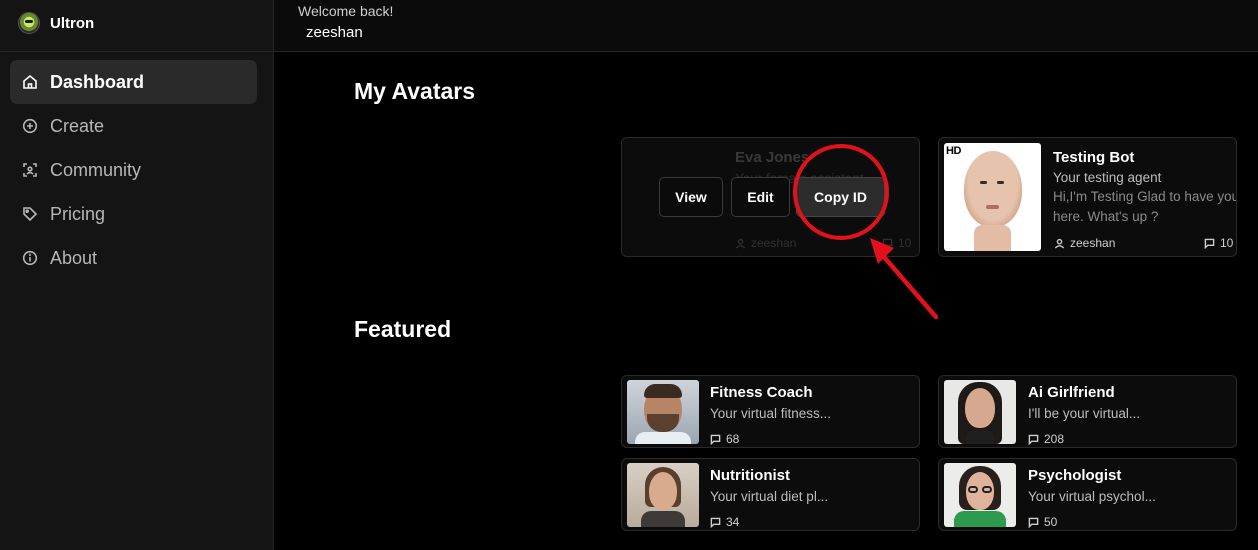 The height and width of the screenshot is (550, 1258). Describe the element at coordinates (334, 32) in the screenshot. I see `username: zeeshan` at that location.